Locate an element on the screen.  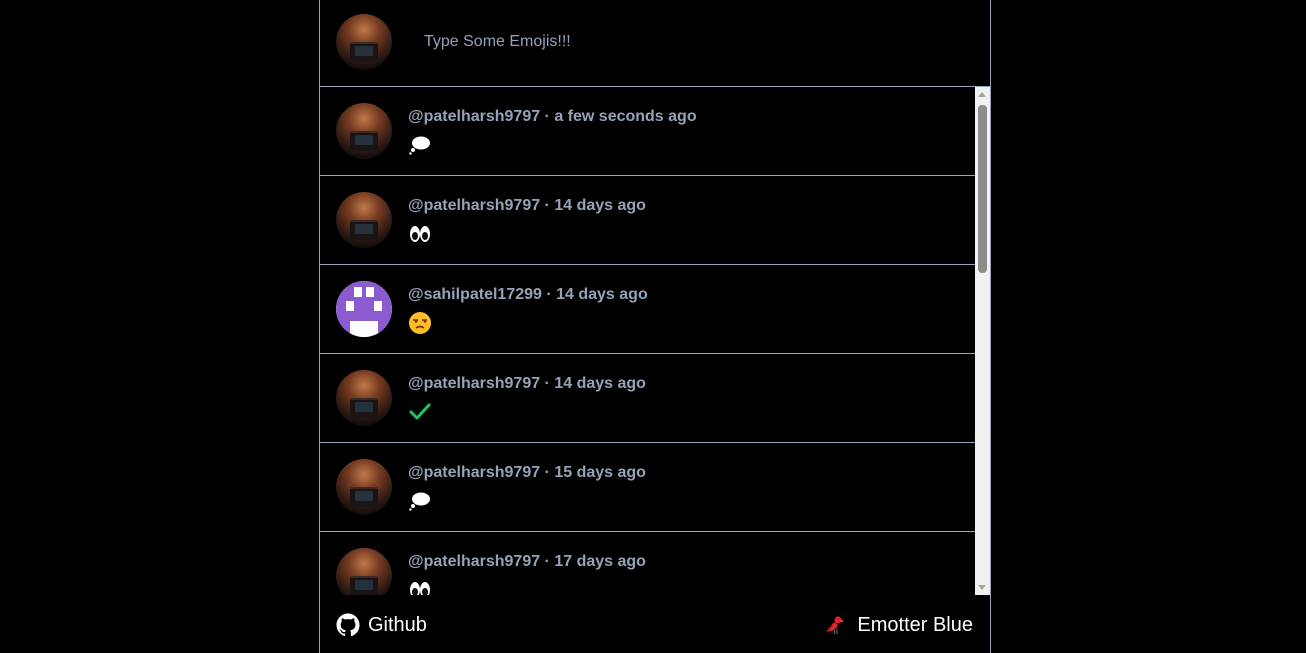
list-item: @patelharsh9797 · a few seconds ago is located at coordinates (647, 131).